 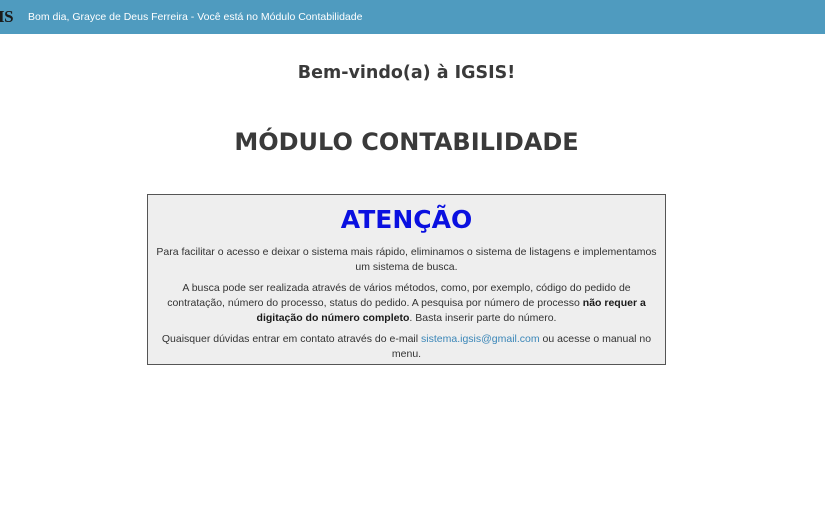 What do you see at coordinates (13, 17) in the screenshot?
I see `app-logo: IS` at bounding box center [13, 17].